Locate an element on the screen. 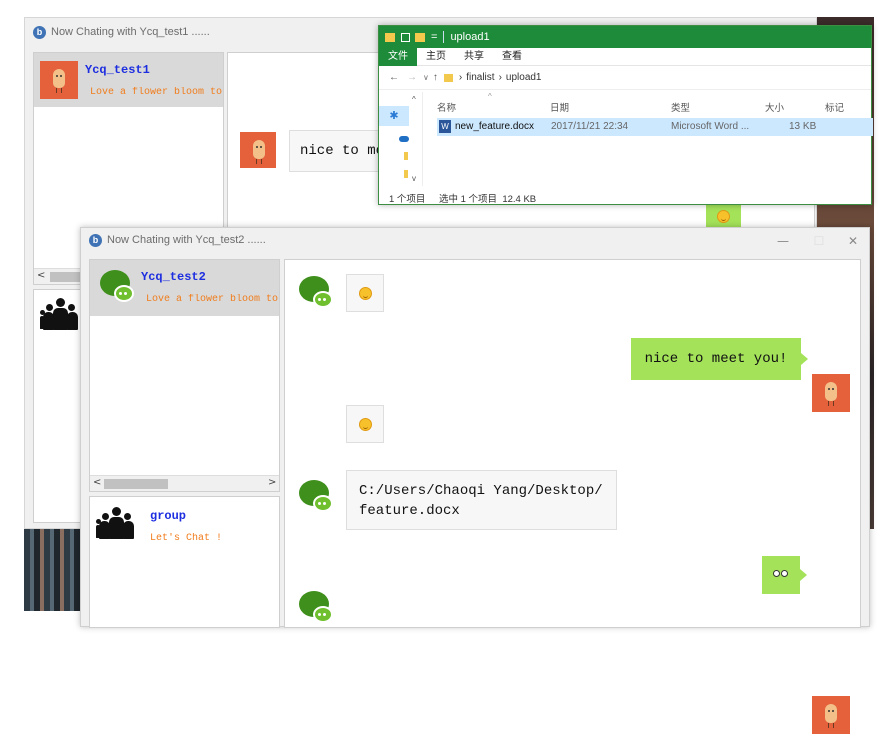 Image resolution: width=881 pixels, height=734 pixels. group-status: Let's Chat ! is located at coordinates (186, 538).